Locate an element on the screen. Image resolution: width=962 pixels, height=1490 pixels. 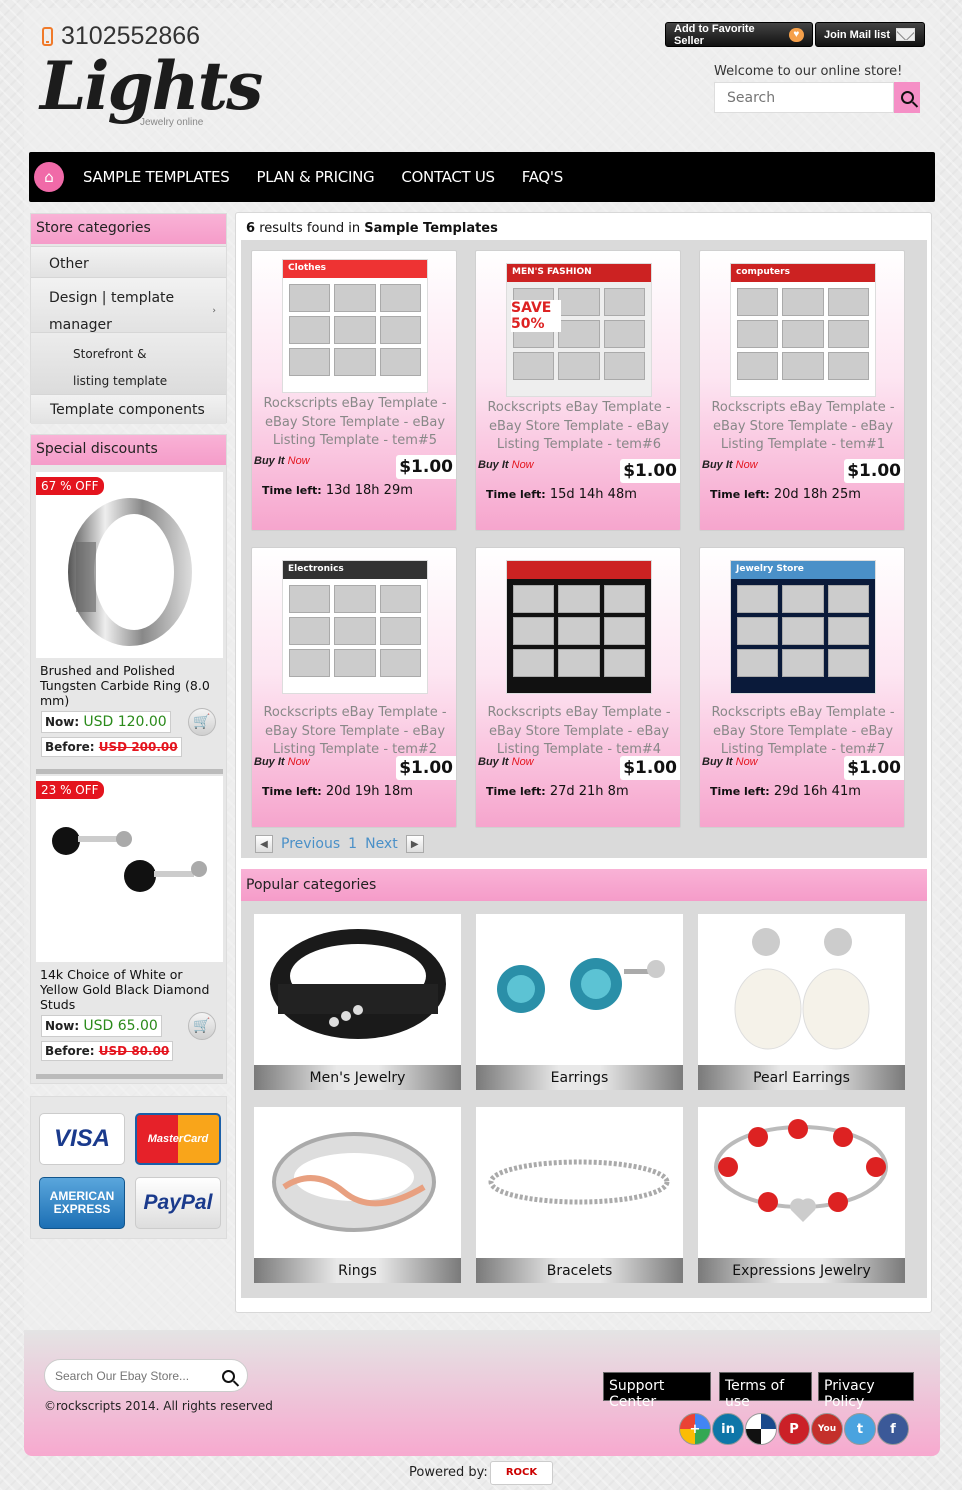
category-label: Design | template manager is located at coordinates (112, 311).